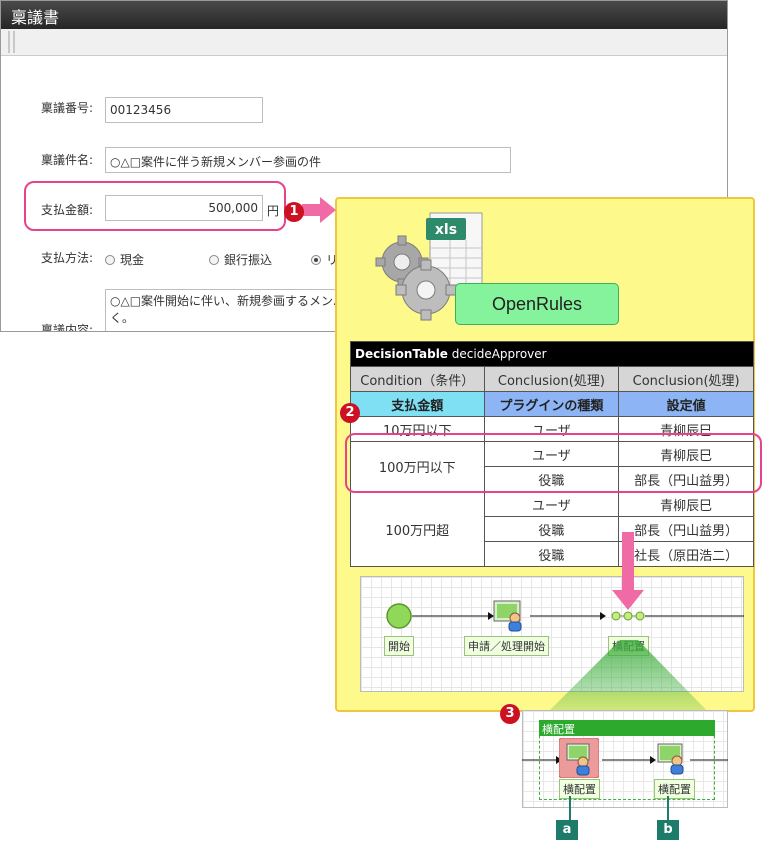 The width and height of the screenshot is (784, 848). I want to click on form-title-bar: 稟議書, so click(364, 15).